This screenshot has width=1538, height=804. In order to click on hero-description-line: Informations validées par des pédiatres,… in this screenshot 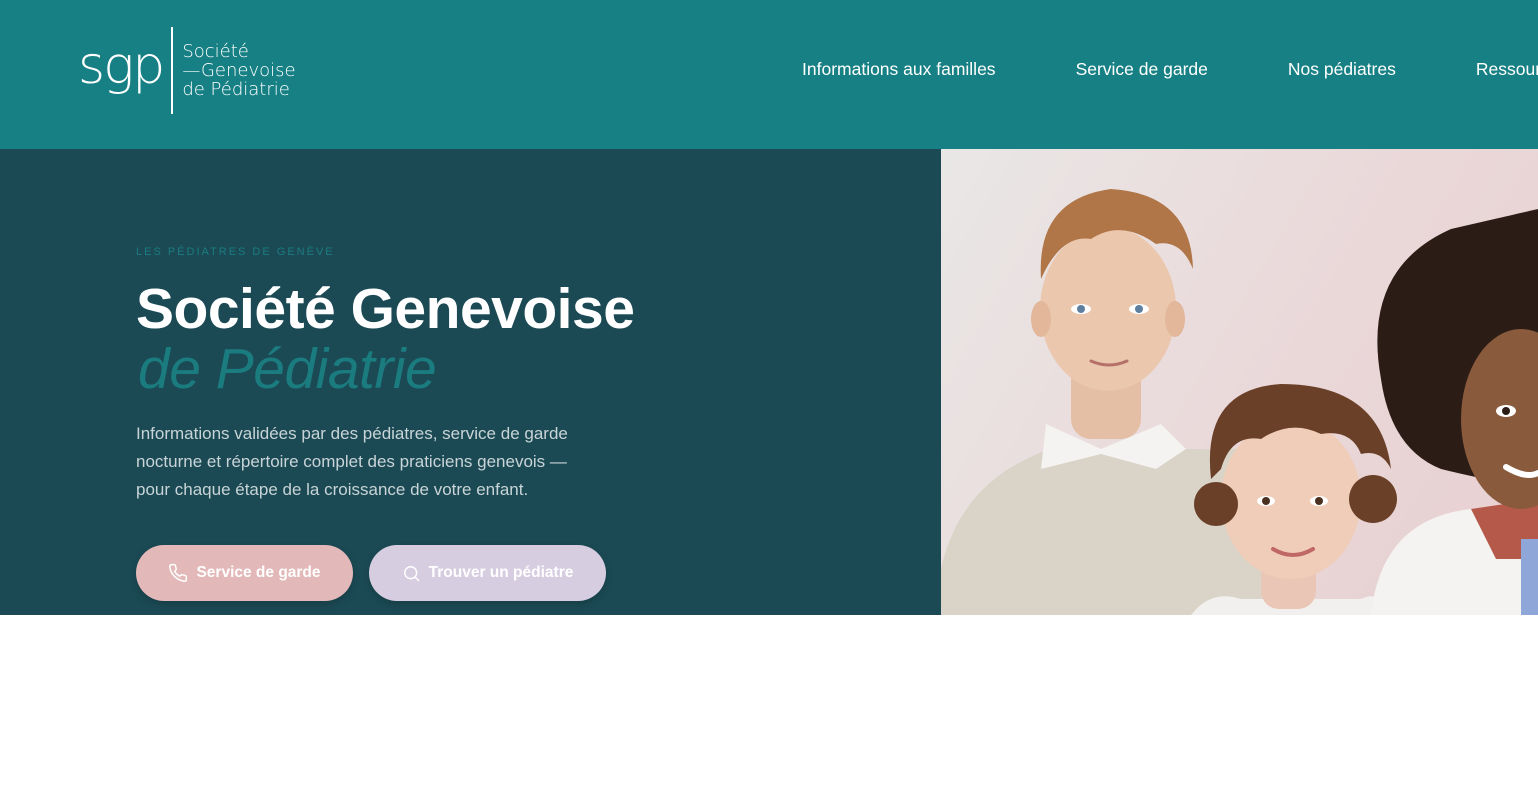, I will do `click(352, 433)`.